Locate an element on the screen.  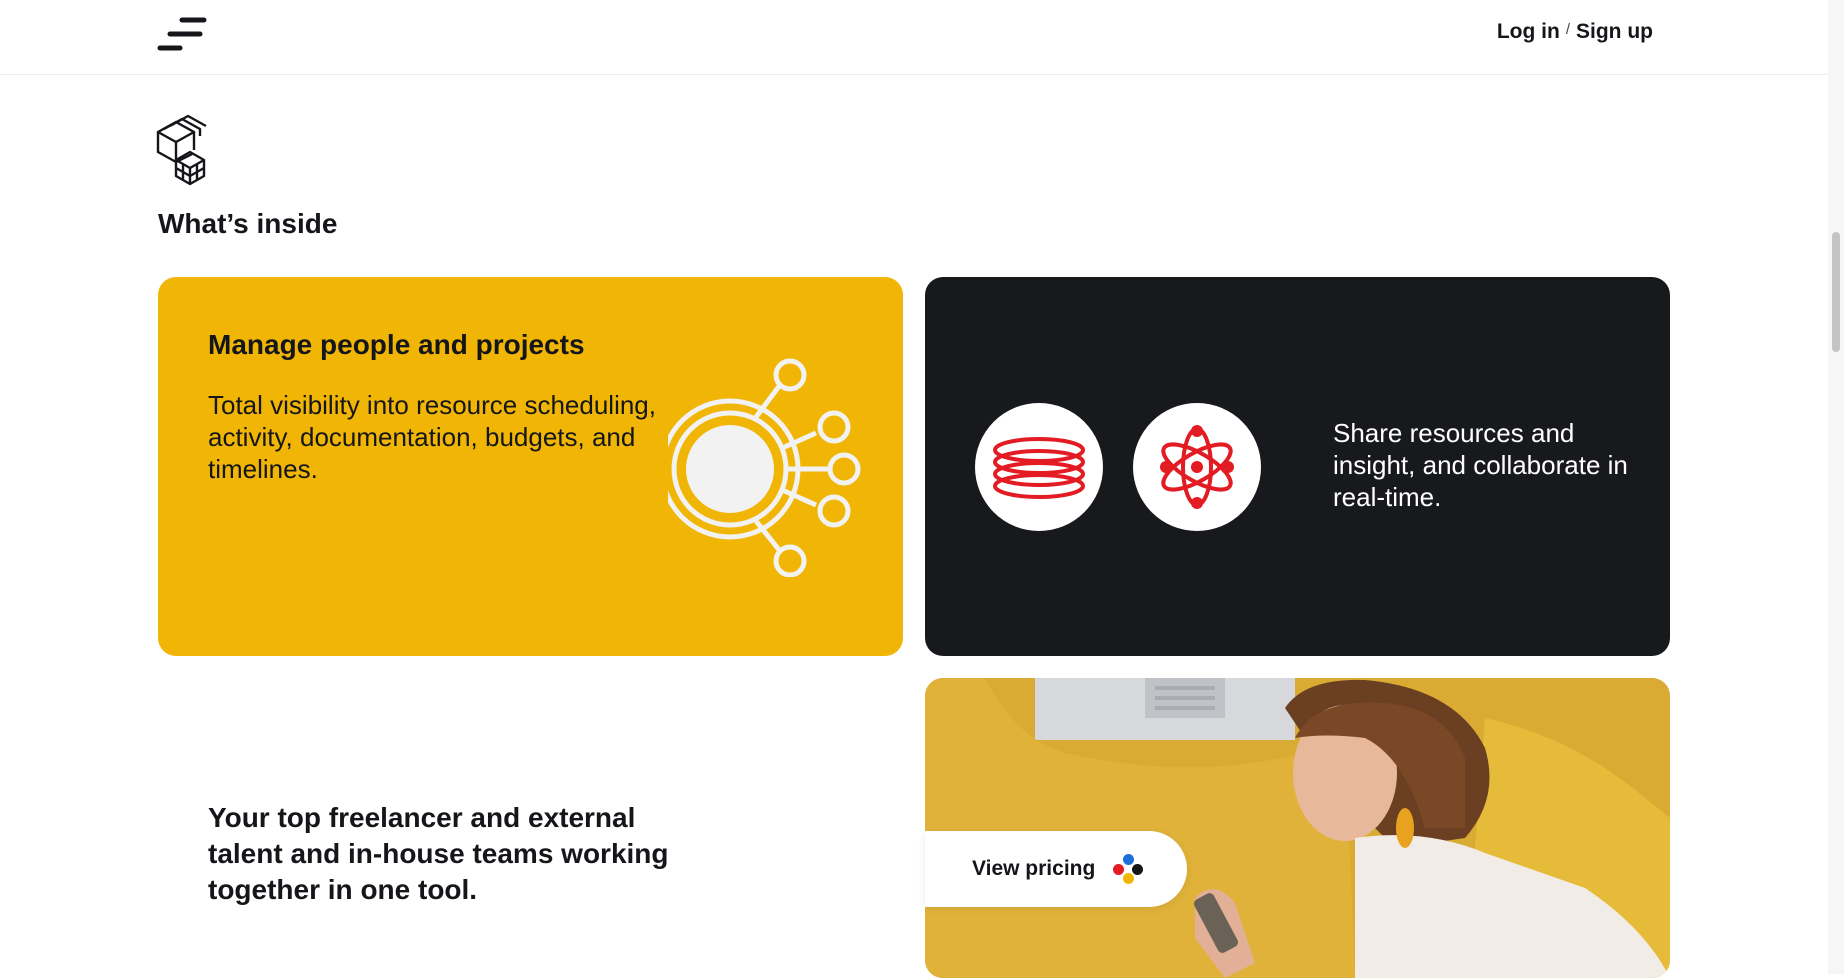
menu-icon is located at coordinates (182, 34).